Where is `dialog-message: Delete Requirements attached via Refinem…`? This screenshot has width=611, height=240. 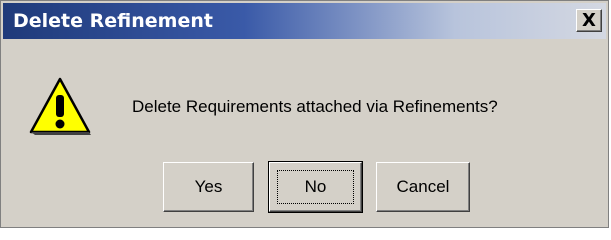 dialog-message: Delete Requirements attached via Refinem… is located at coordinates (315, 106).